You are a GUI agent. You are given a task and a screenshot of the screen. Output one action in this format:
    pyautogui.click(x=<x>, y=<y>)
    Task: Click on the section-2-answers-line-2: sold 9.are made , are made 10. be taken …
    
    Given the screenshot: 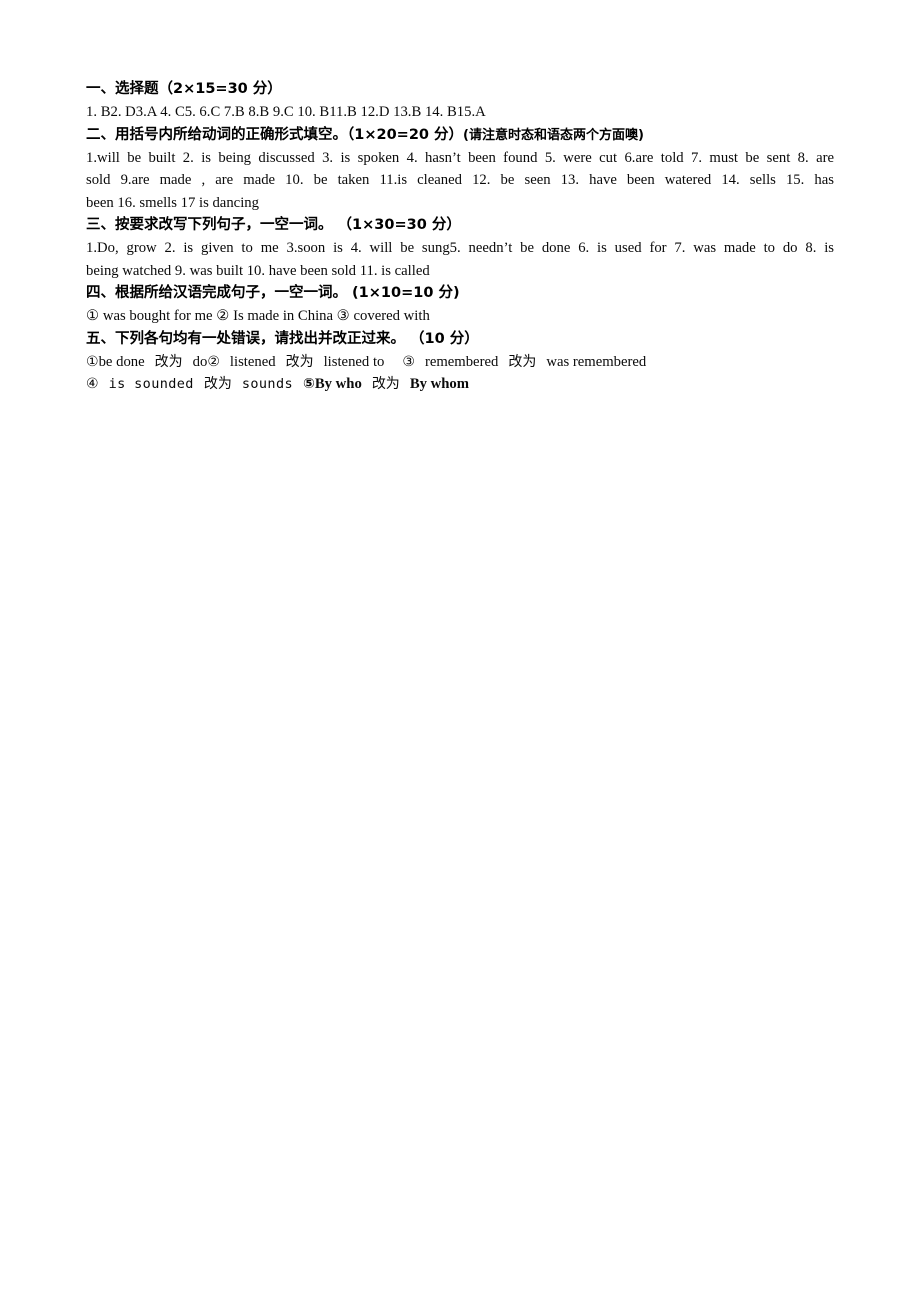 What is the action you would take?
    pyautogui.click(x=460, y=180)
    